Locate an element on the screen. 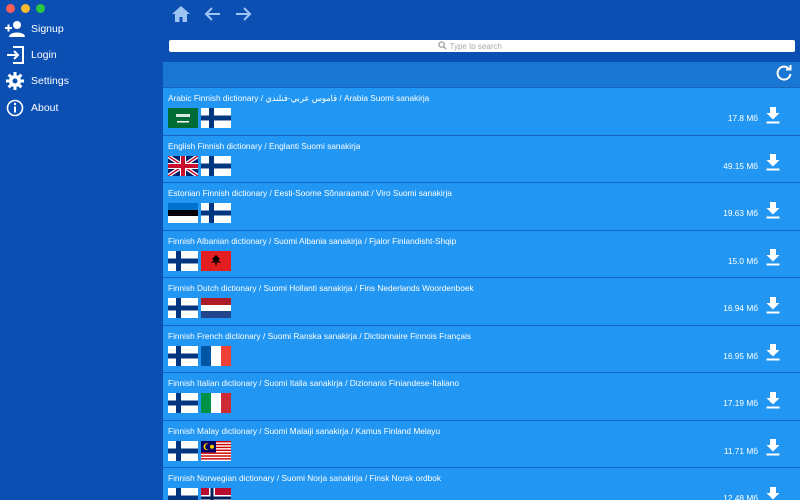 This screenshot has height=500, width=800. file-size: 16.95 Mб is located at coordinates (740, 355).